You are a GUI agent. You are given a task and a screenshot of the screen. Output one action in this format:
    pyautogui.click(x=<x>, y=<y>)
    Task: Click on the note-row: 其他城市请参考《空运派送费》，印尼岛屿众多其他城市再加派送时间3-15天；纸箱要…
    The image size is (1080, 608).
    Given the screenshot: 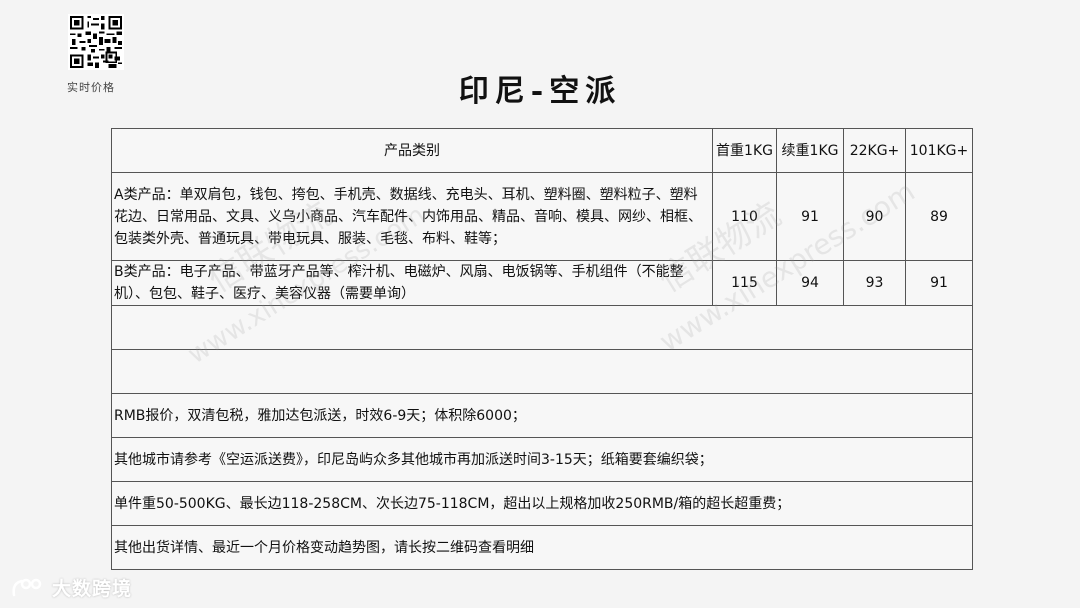 What is the action you would take?
    pyautogui.click(x=542, y=459)
    